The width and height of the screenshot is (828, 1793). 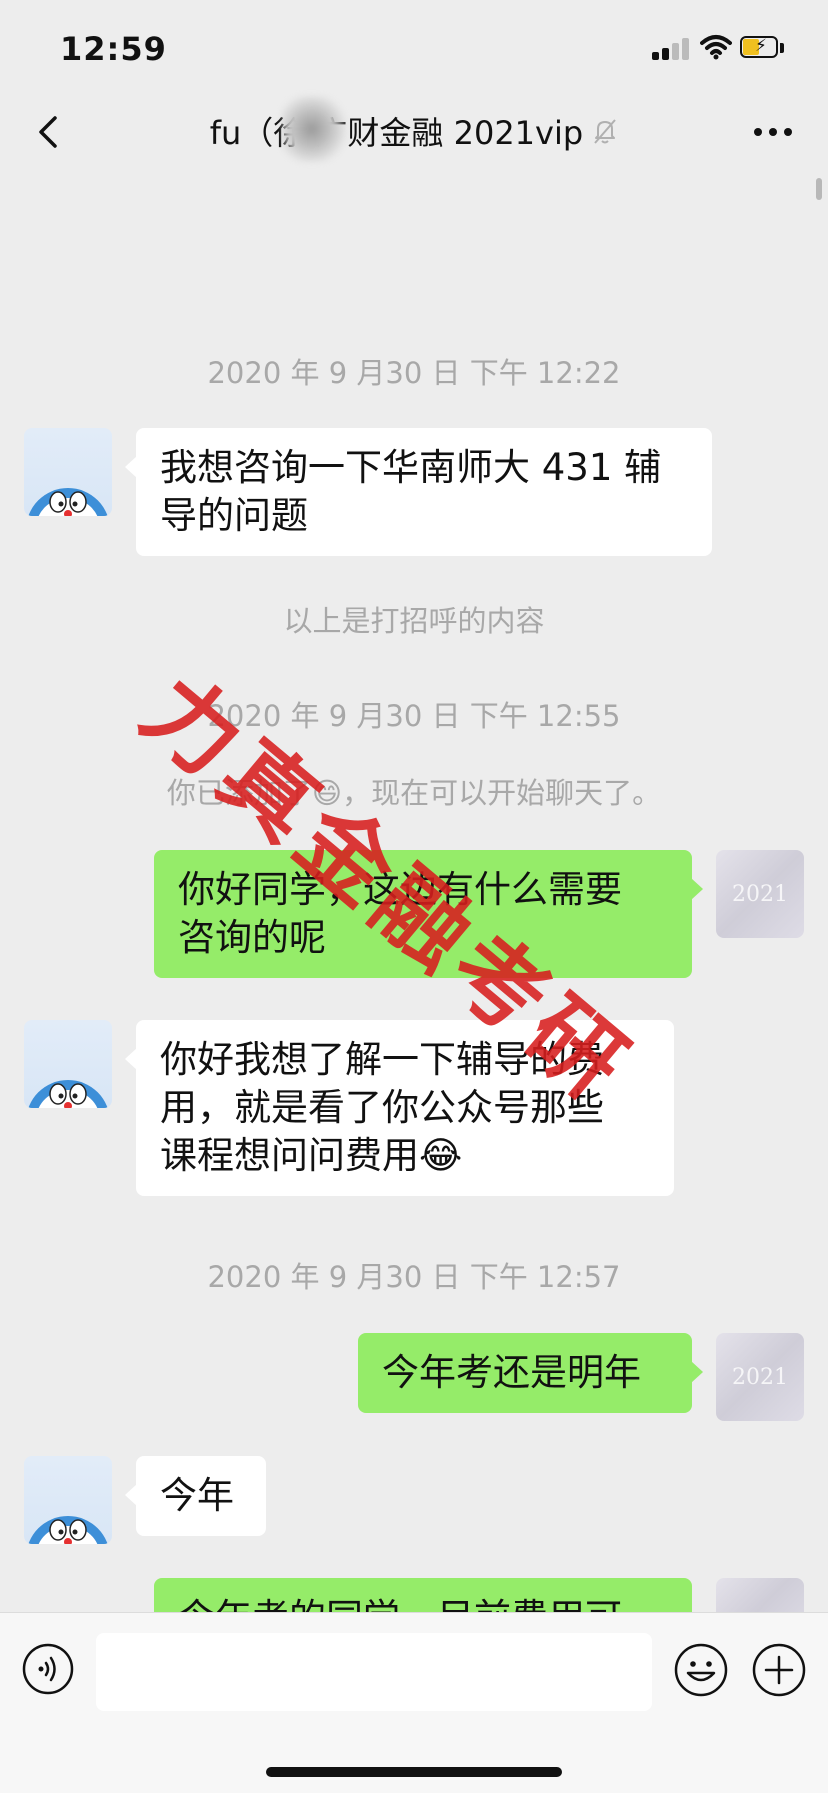 What do you see at coordinates (414, 716) in the screenshot?
I see `message-timestamp: 2020 年 9 月30 日 下午 12:55` at bounding box center [414, 716].